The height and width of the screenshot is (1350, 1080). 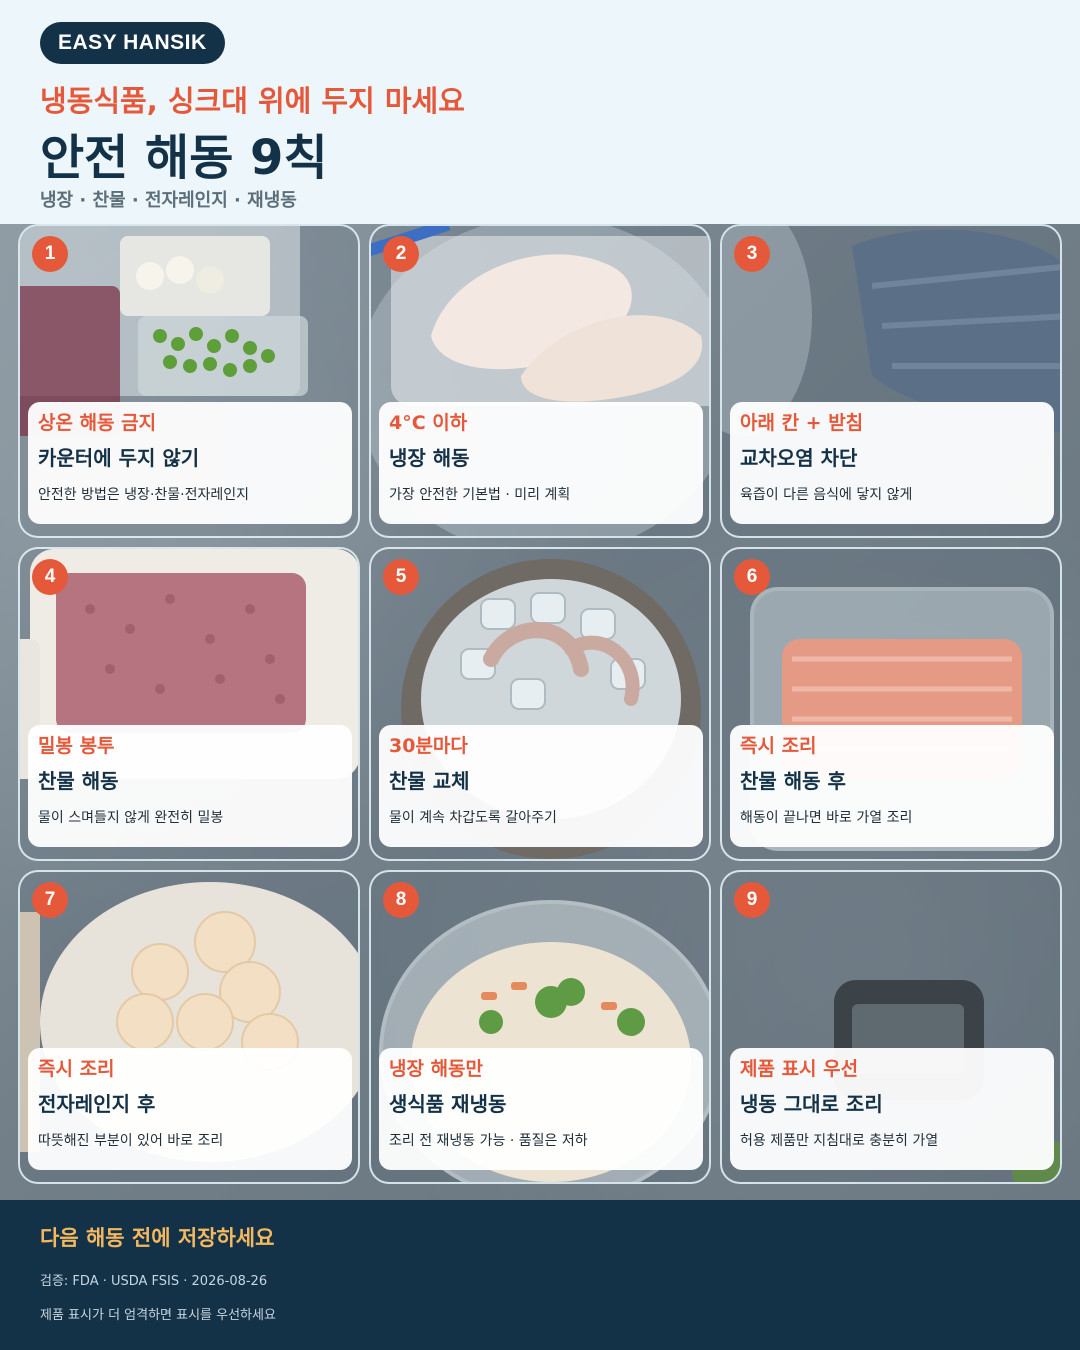 I want to click on tip-card: 상온 해동 금지 카운터에 두지 않기 안전한 방법은 냉장·찬물·전자레인지, so click(x=190, y=463).